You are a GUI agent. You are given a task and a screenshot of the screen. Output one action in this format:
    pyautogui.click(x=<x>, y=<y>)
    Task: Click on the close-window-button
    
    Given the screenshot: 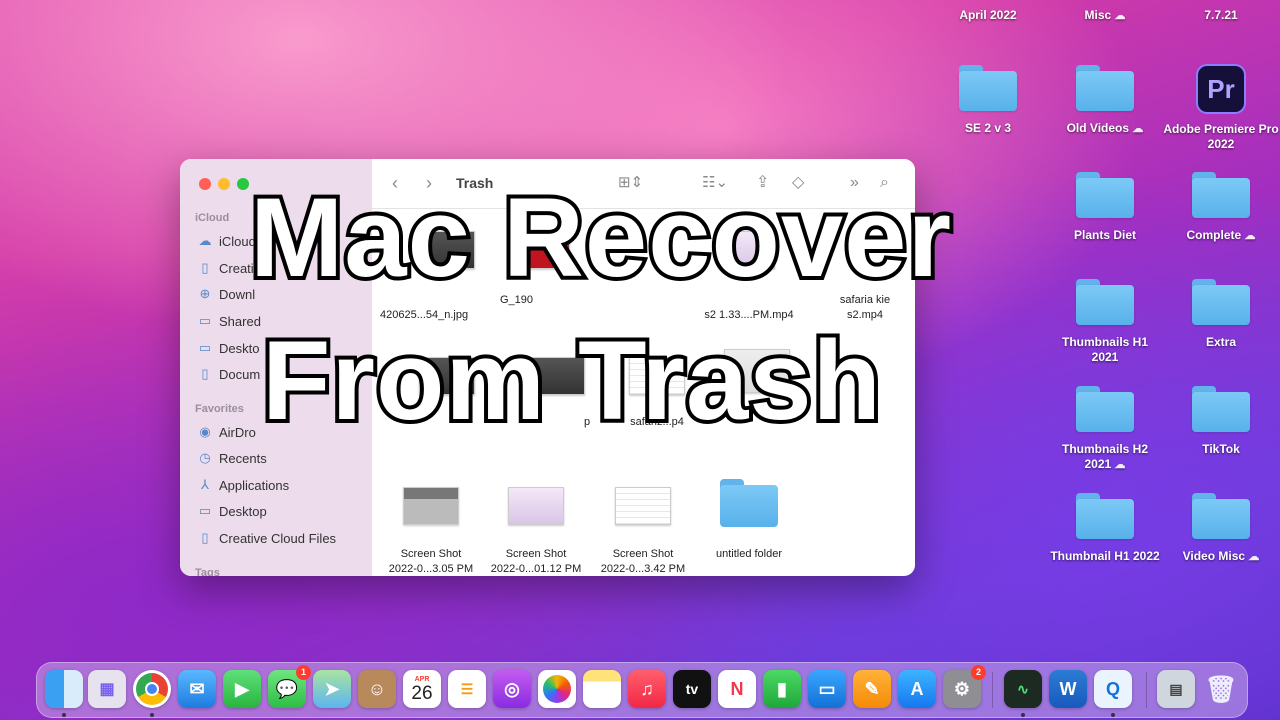 What is the action you would take?
    pyautogui.click(x=205, y=184)
    